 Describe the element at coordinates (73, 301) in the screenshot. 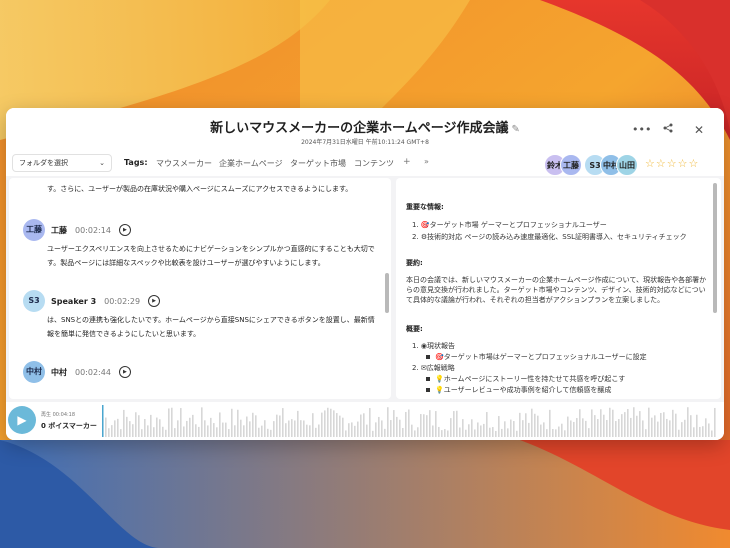

I see `speaker-name: Speaker 3` at that location.